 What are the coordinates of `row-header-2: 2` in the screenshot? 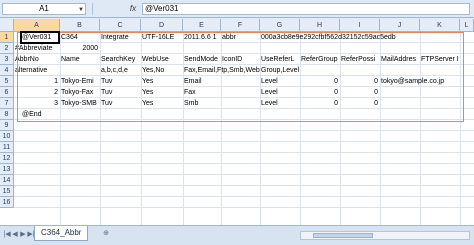 It's located at (7, 48).